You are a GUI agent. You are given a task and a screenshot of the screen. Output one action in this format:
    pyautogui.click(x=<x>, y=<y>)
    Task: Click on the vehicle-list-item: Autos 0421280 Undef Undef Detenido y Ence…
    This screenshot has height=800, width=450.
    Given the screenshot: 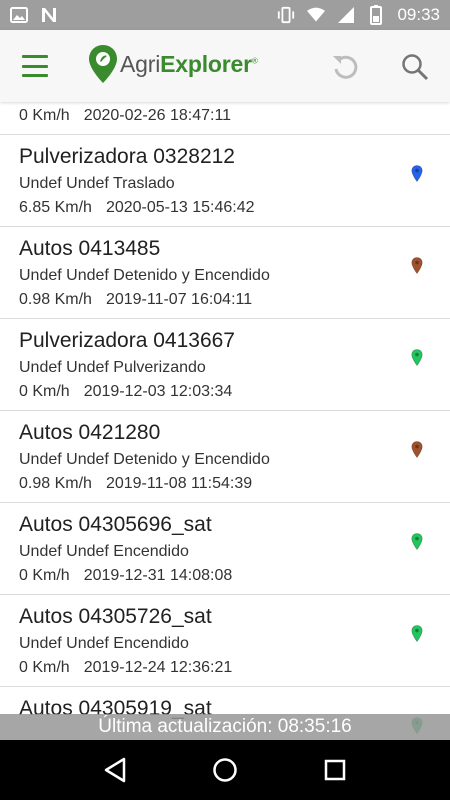 What is the action you would take?
    pyautogui.click(x=225, y=457)
    